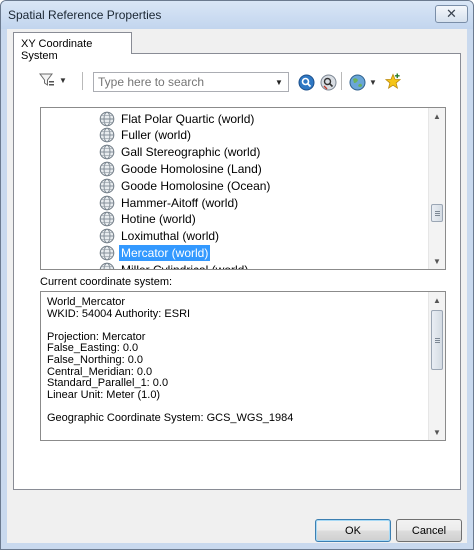  I want to click on coordinate-system-item: Gall Stereographic (world), so click(180, 152).